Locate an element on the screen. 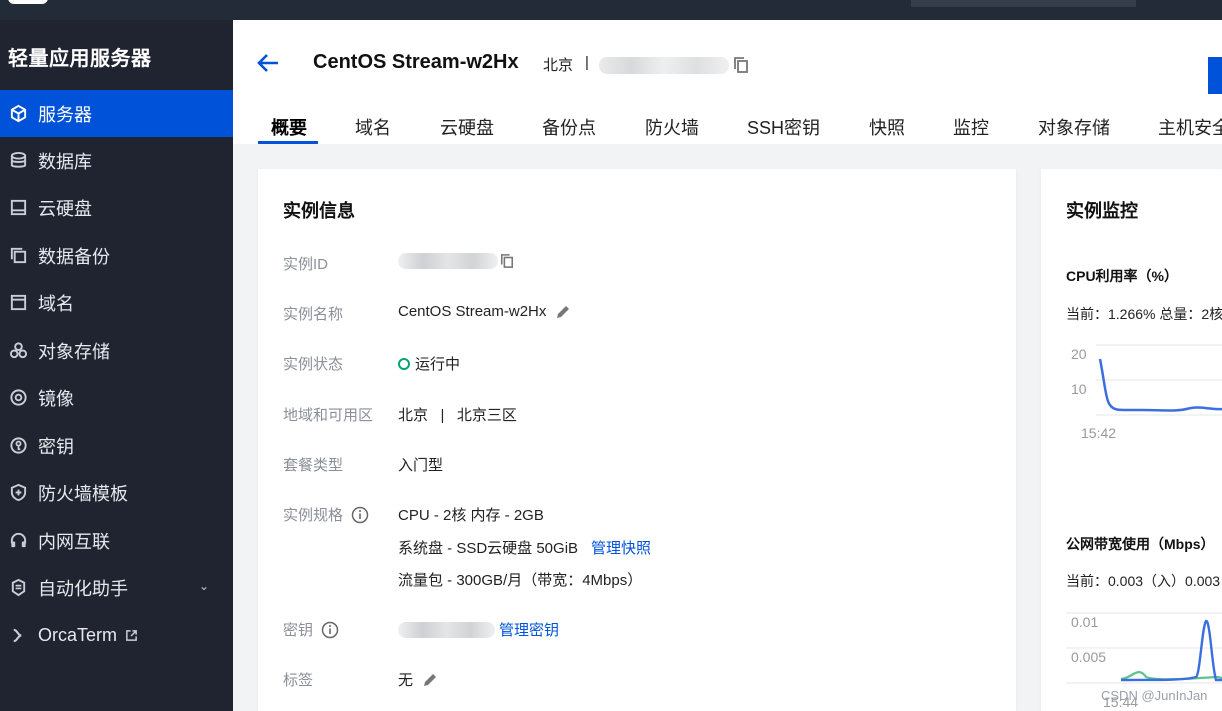 Image resolution: width=1222 pixels, height=711 pixels. sidebar-item-label: 数据库 is located at coordinates (65, 161).